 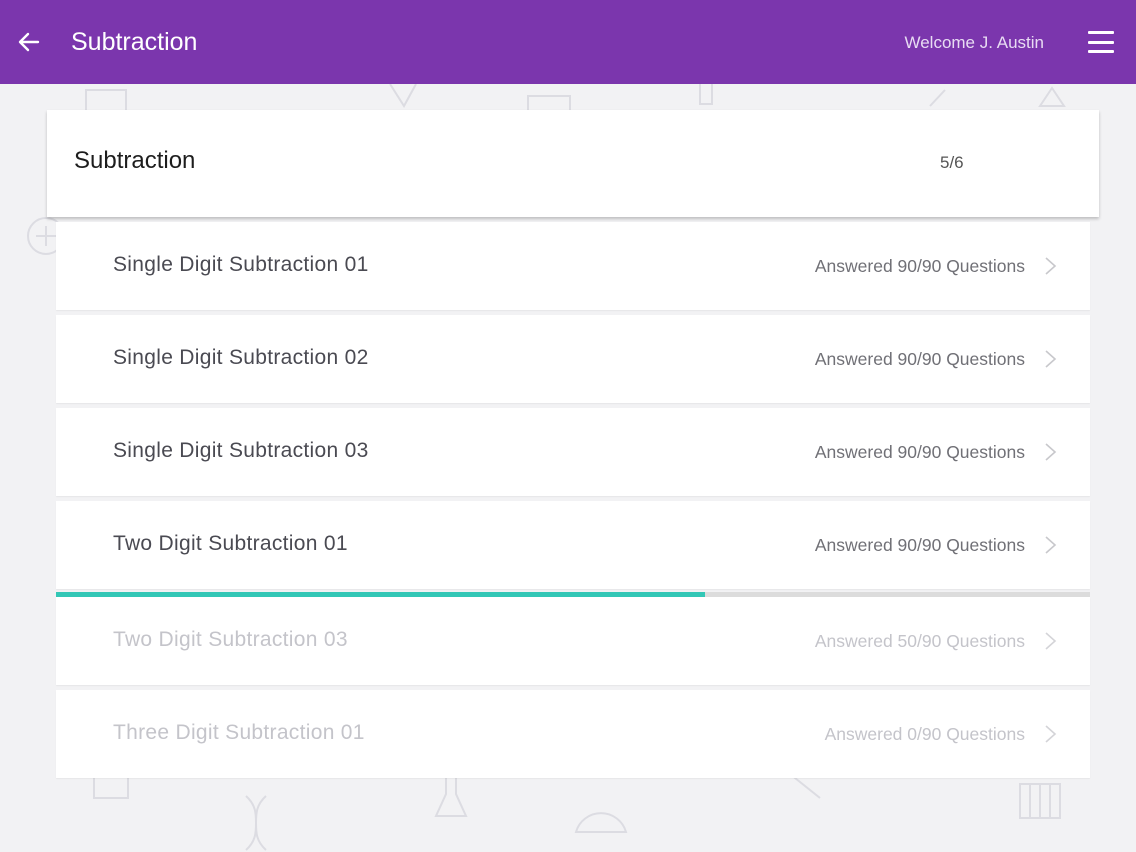 What do you see at coordinates (241, 357) in the screenshot?
I see `lesson-title: Single Digit Subtraction 02` at bounding box center [241, 357].